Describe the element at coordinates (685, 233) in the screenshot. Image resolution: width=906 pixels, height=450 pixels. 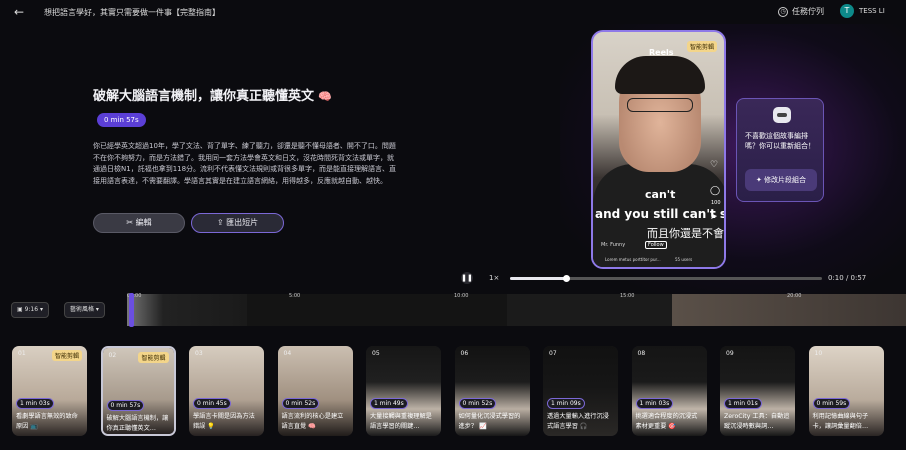
I see `caption-line-3: 而且你還是不會` at that location.